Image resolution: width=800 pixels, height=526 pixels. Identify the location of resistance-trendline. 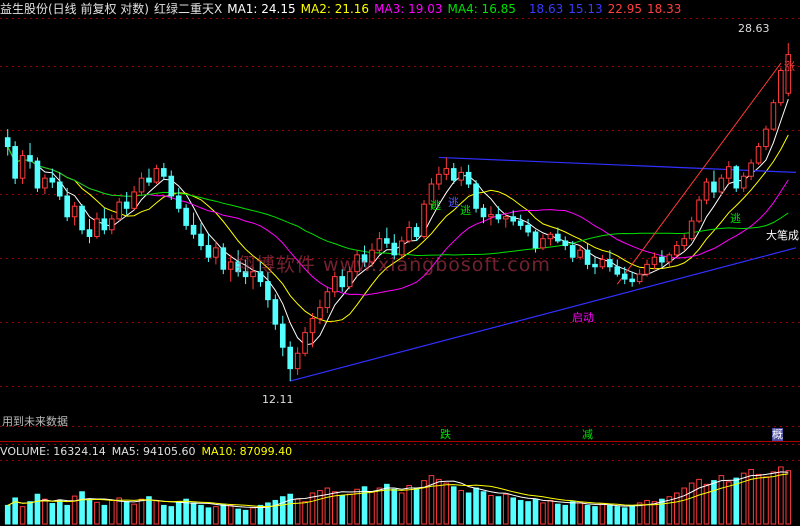
(617, 164).